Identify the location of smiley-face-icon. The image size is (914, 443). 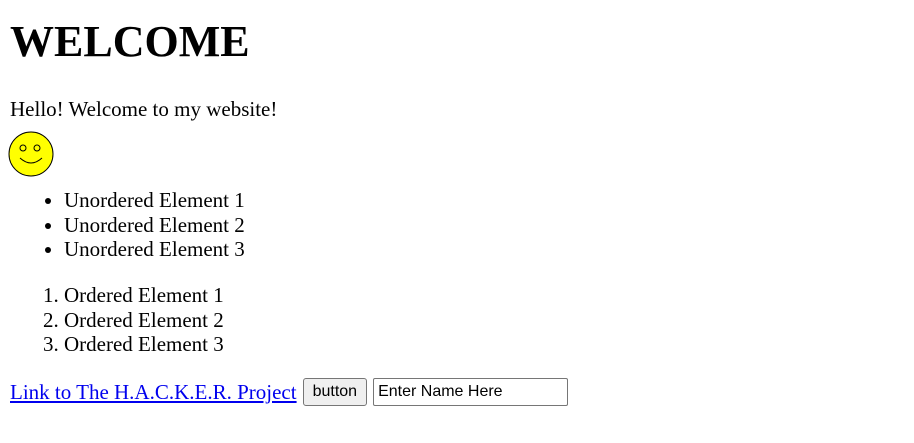
(31, 154).